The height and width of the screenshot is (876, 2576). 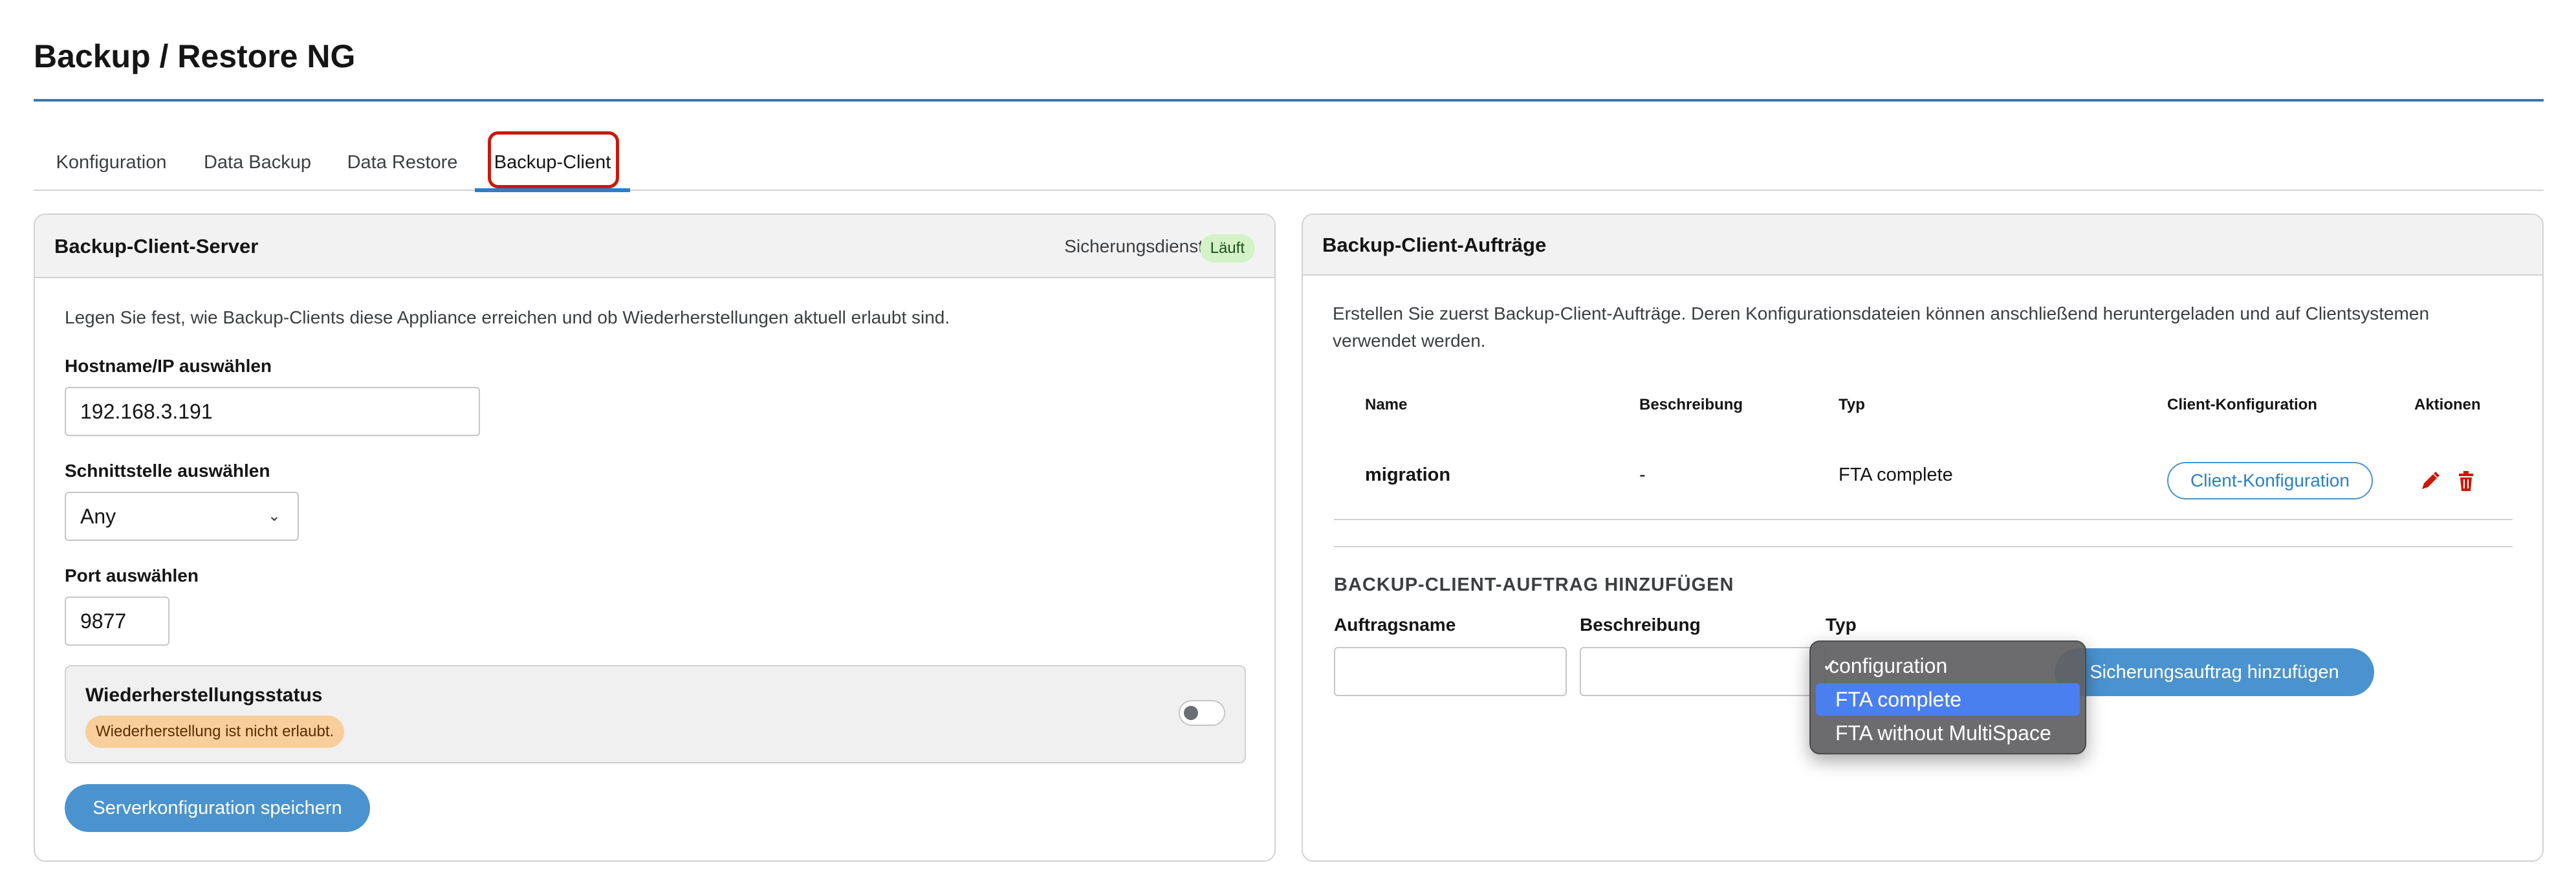 What do you see at coordinates (274, 516) in the screenshot?
I see `chevron-down-icon: ⌄` at bounding box center [274, 516].